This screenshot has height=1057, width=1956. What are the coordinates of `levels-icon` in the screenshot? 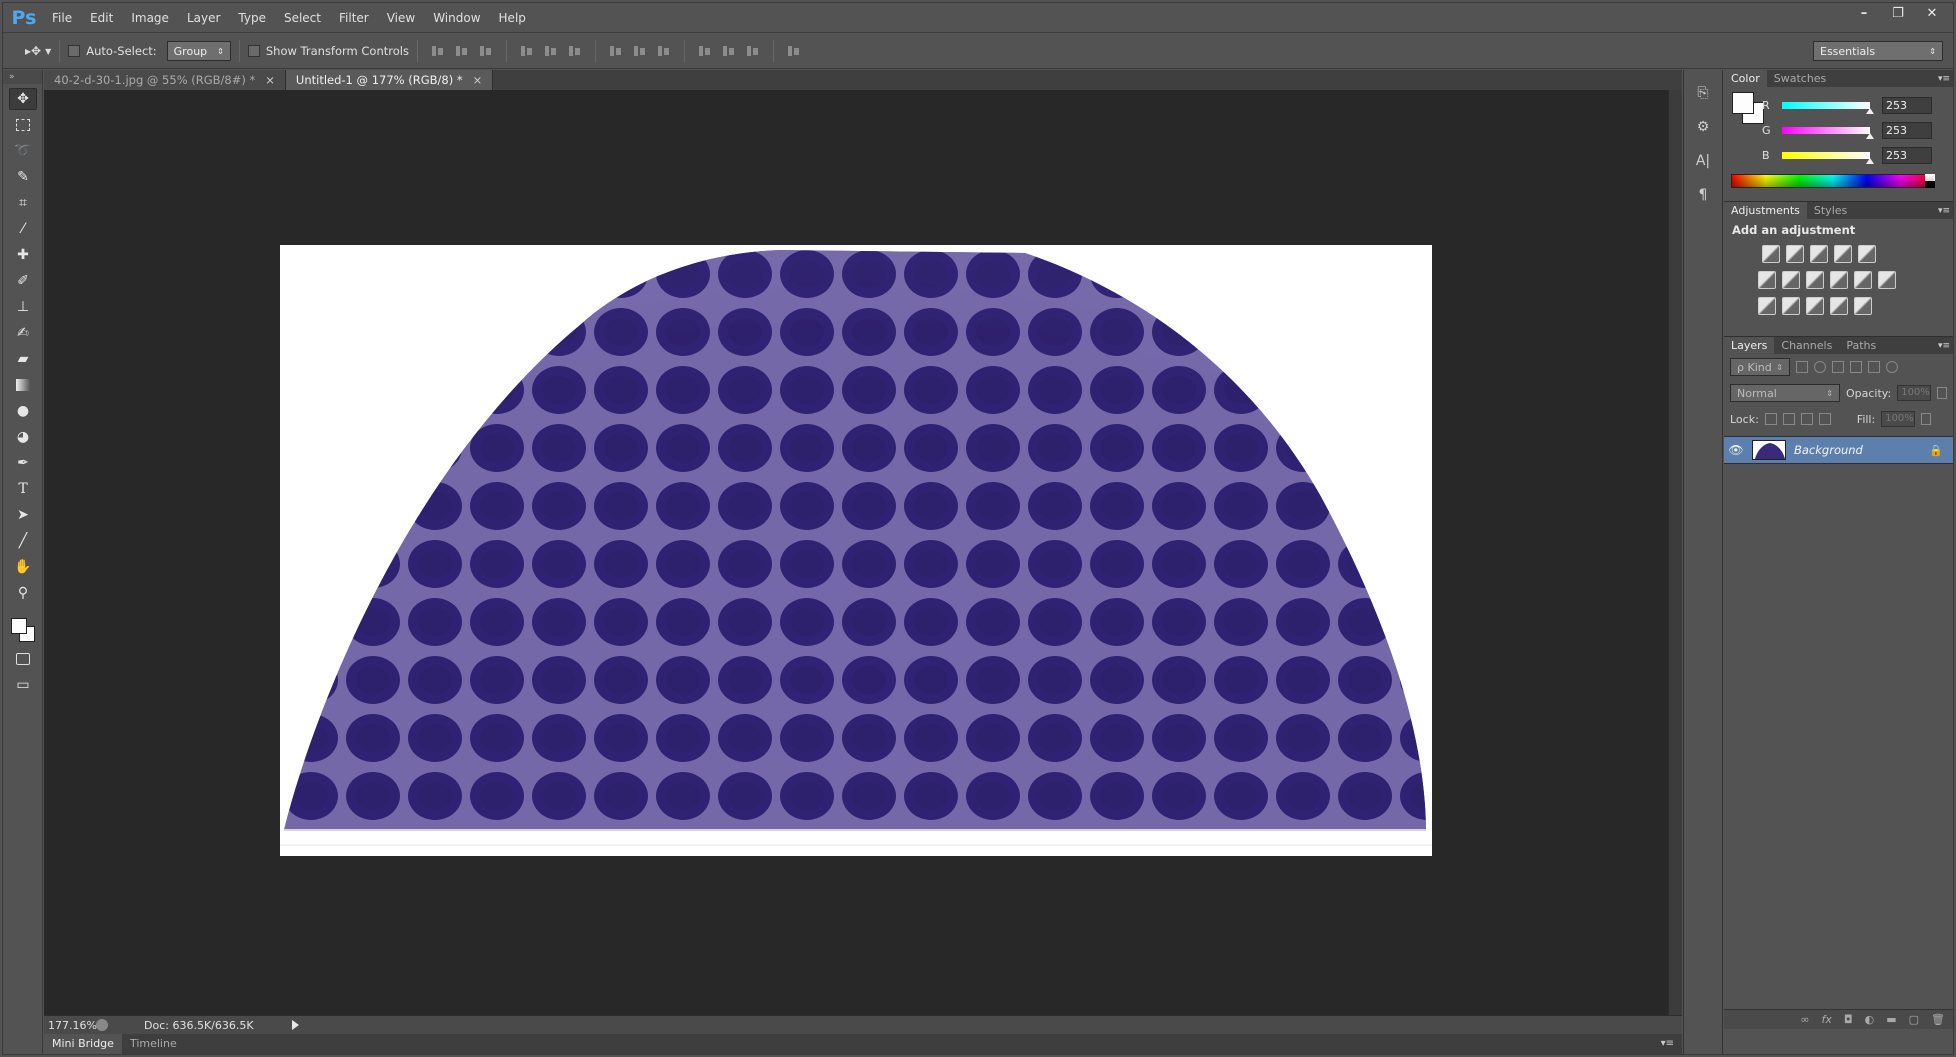 It's located at (1795, 254).